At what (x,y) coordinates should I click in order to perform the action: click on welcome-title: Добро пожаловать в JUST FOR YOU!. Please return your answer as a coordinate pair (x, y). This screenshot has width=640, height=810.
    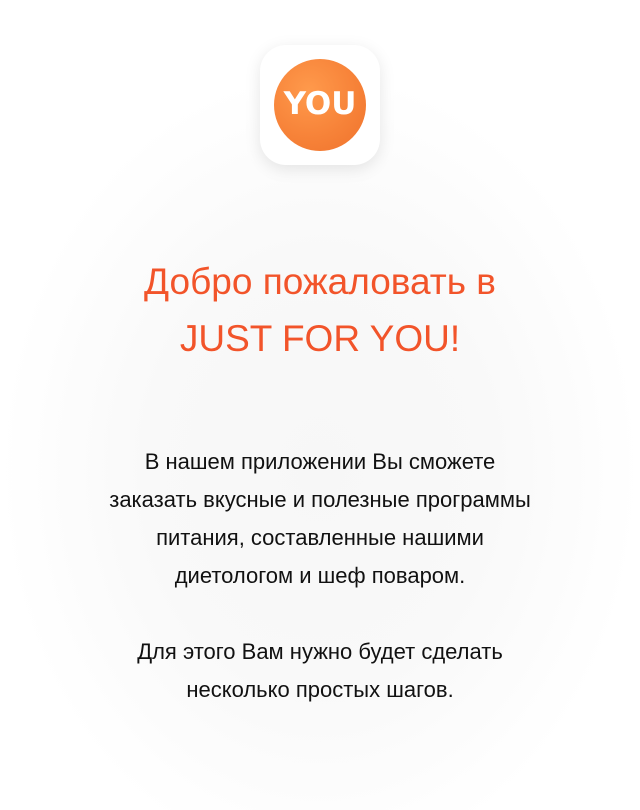
    Looking at the image, I should click on (320, 310).